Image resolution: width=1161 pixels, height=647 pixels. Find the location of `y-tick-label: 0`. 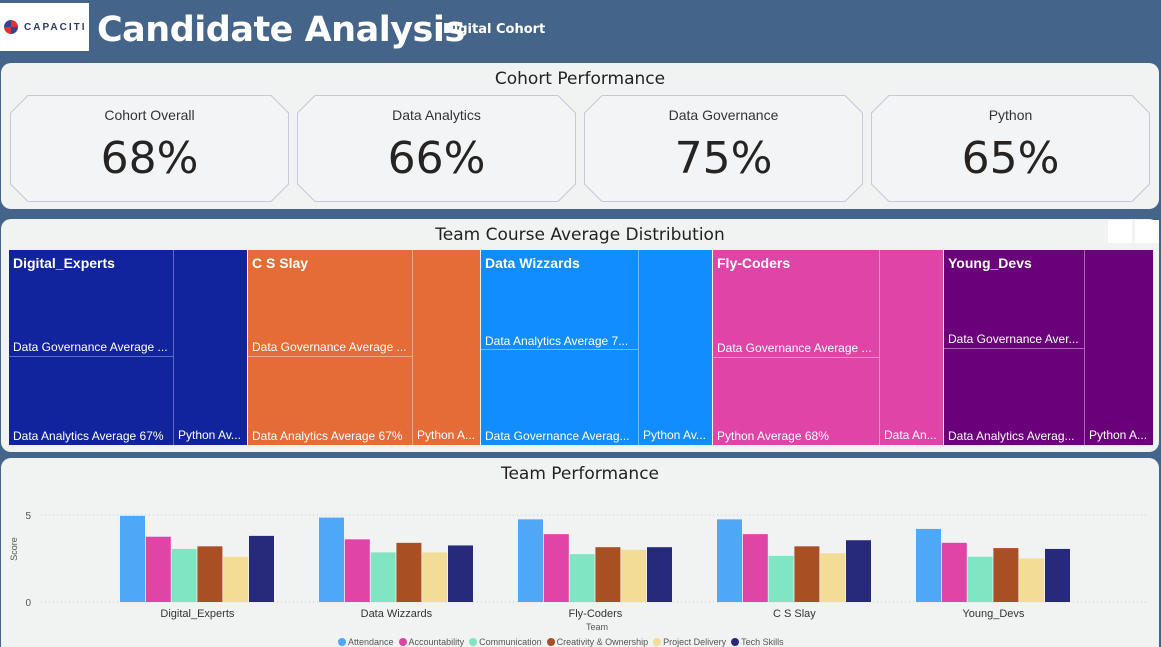

y-tick-label: 0 is located at coordinates (28, 603).